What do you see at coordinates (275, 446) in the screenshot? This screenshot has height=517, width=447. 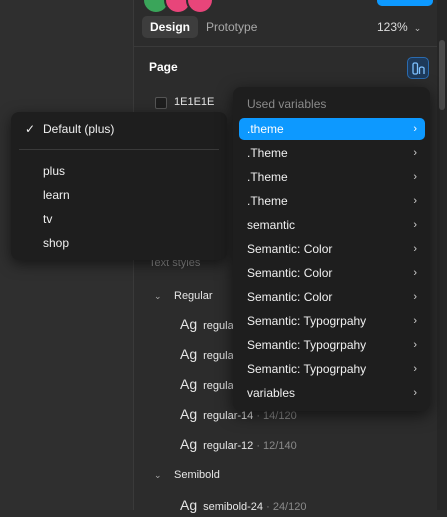 I see `style-meta: · 12/140` at bounding box center [275, 446].